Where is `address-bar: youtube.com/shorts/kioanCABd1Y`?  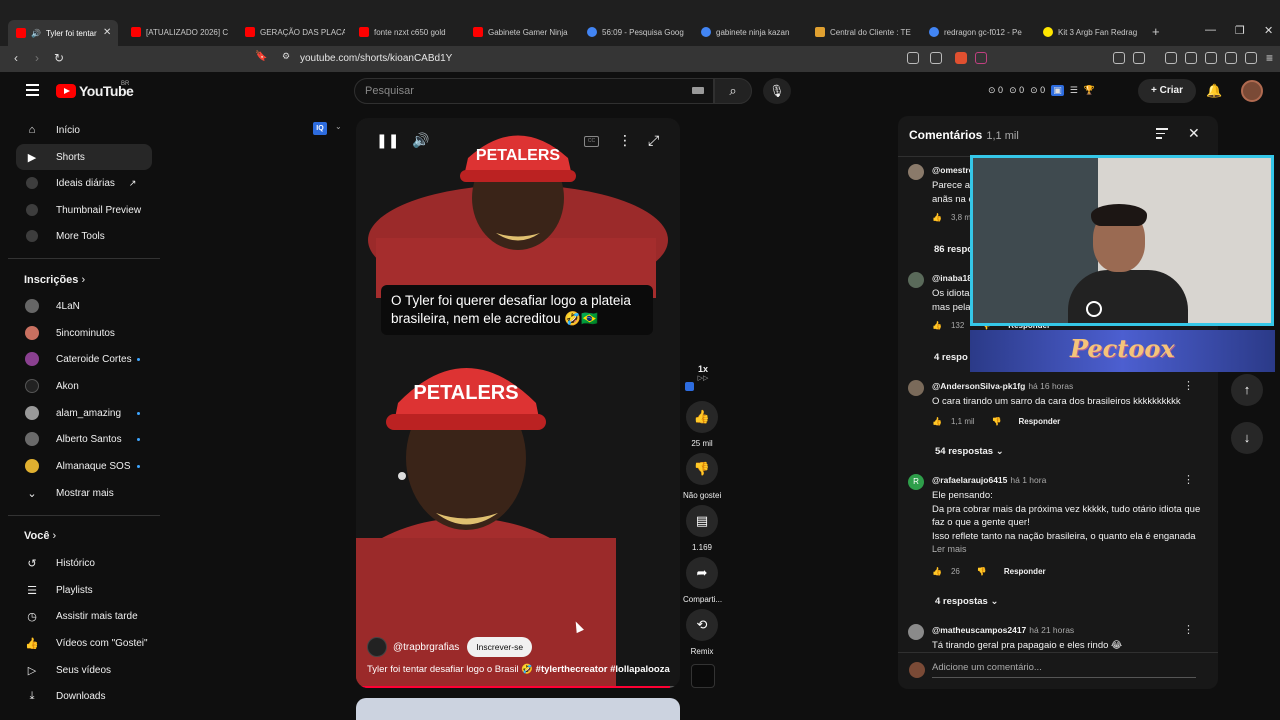 address-bar: youtube.com/shorts/kioanCABd1Y is located at coordinates (376, 58).